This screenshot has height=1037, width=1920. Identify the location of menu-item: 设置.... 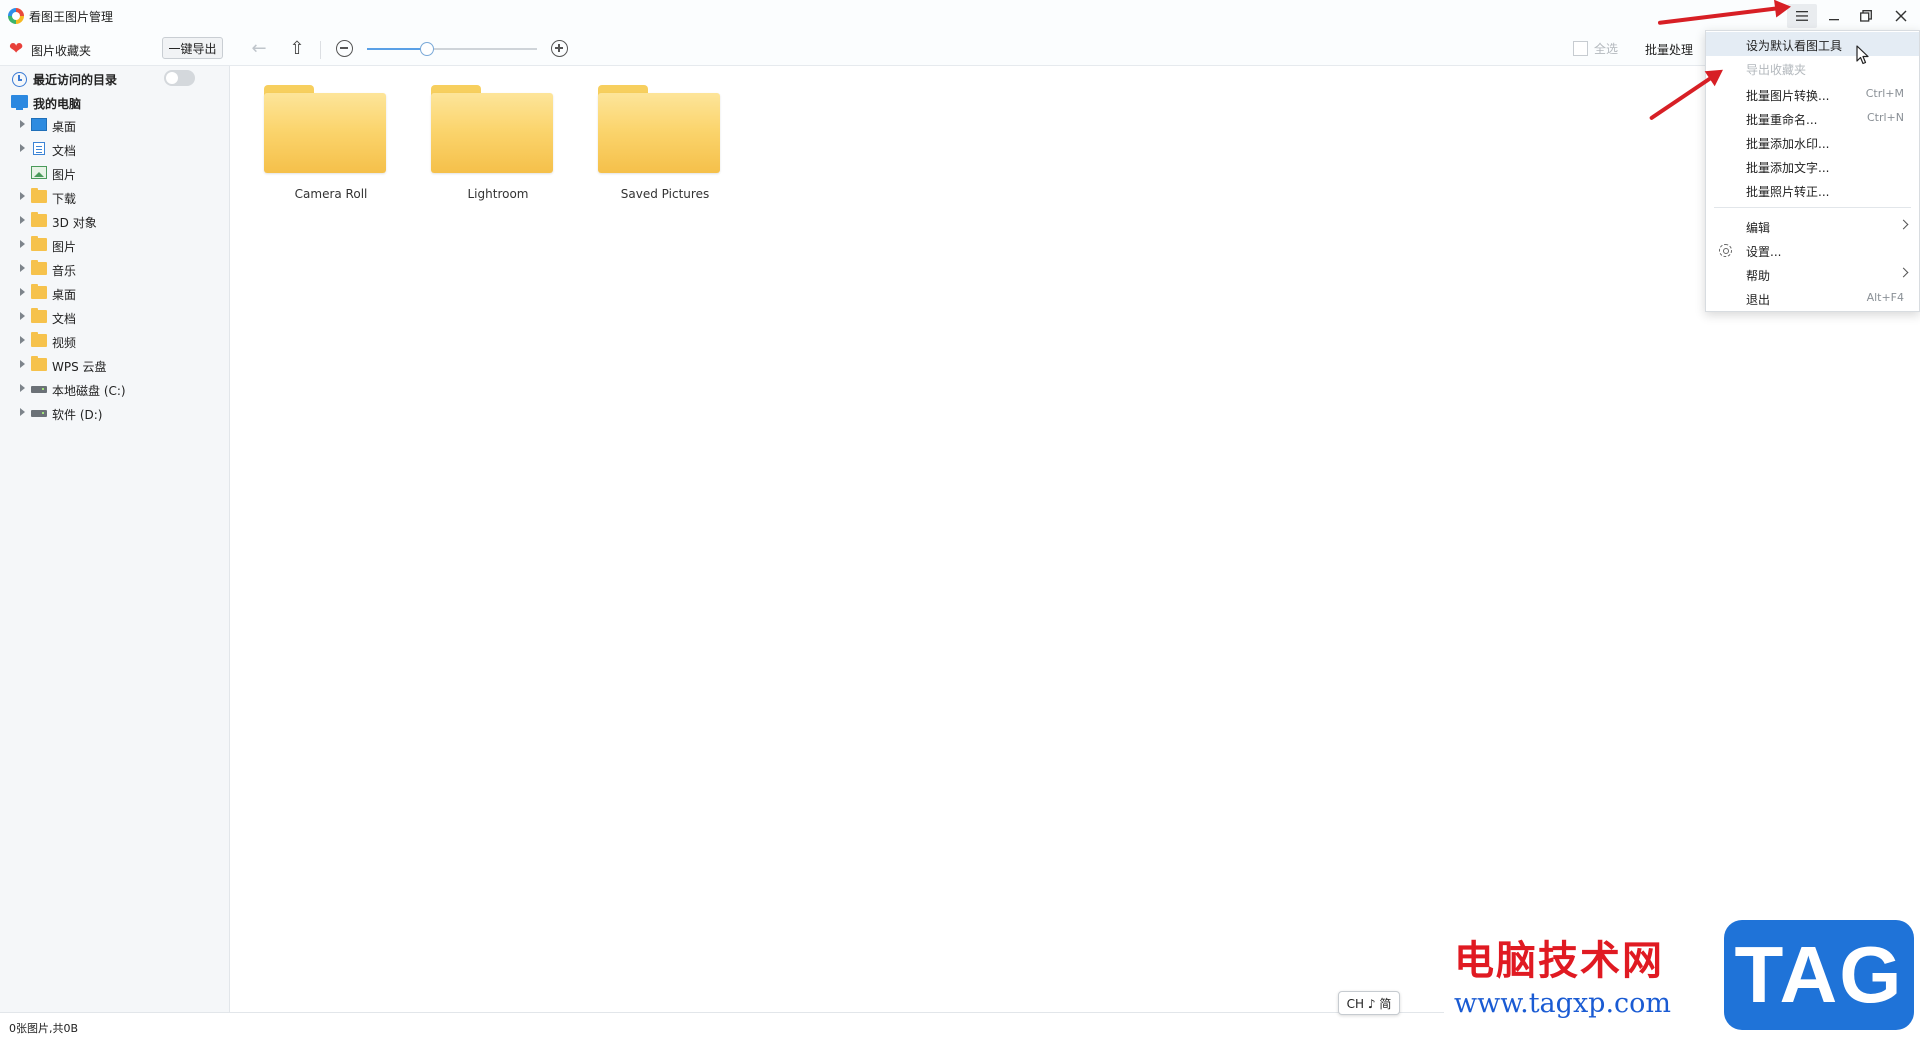
(1812, 250).